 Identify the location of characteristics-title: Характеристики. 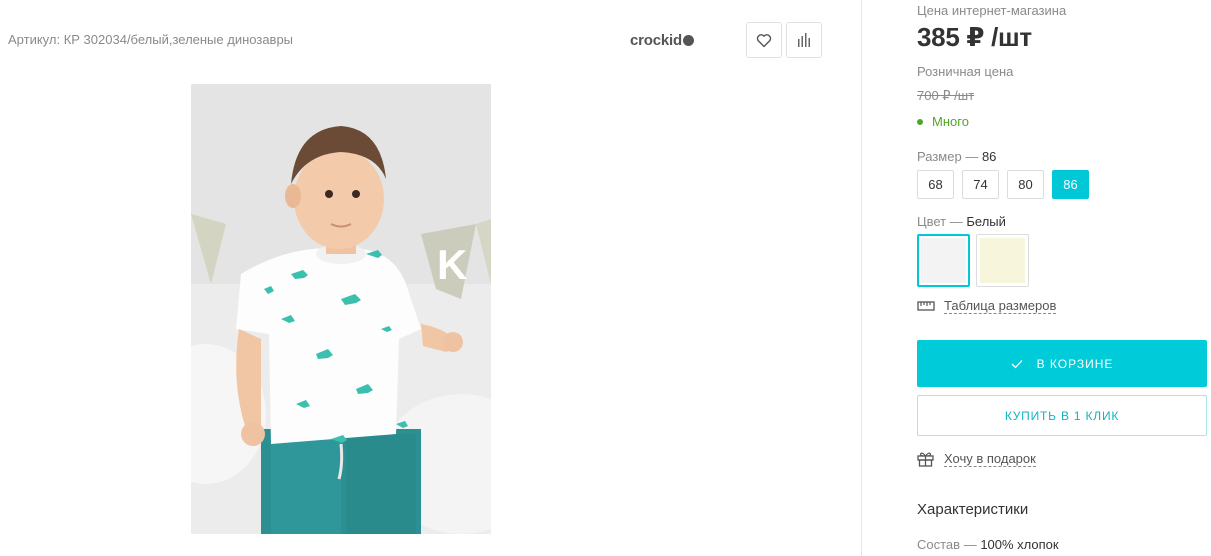
(973, 509).